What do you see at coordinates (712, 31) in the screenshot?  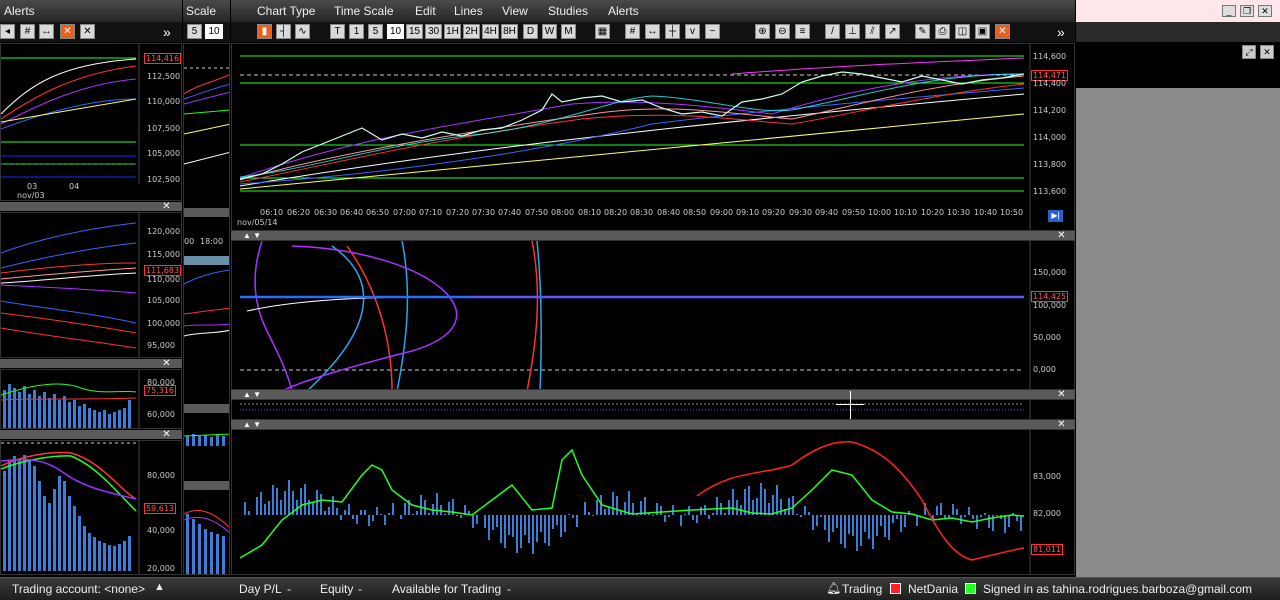 I see `indicator-icon: ~` at bounding box center [712, 31].